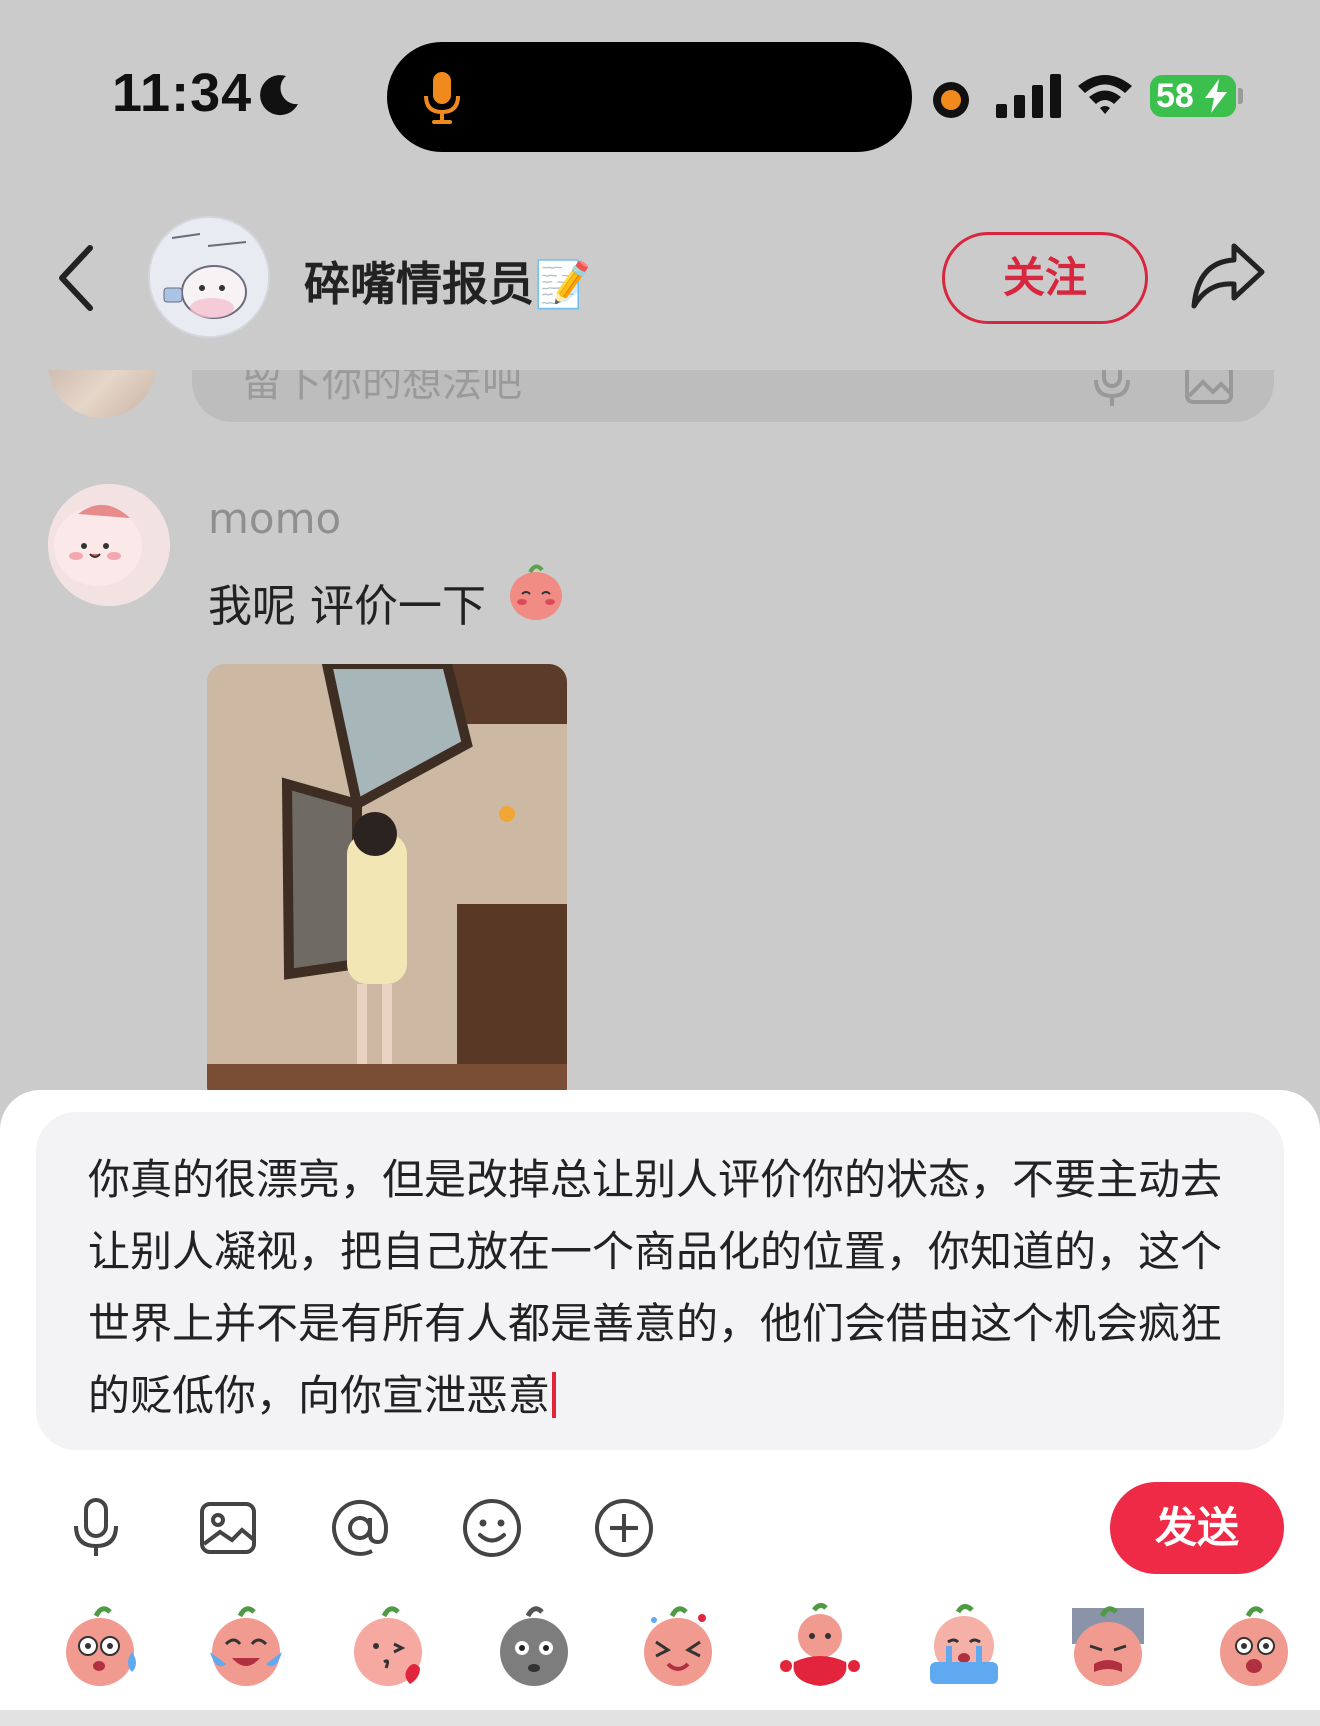 The image size is (1320, 1726). I want to click on mention-icon, so click(360, 1528).